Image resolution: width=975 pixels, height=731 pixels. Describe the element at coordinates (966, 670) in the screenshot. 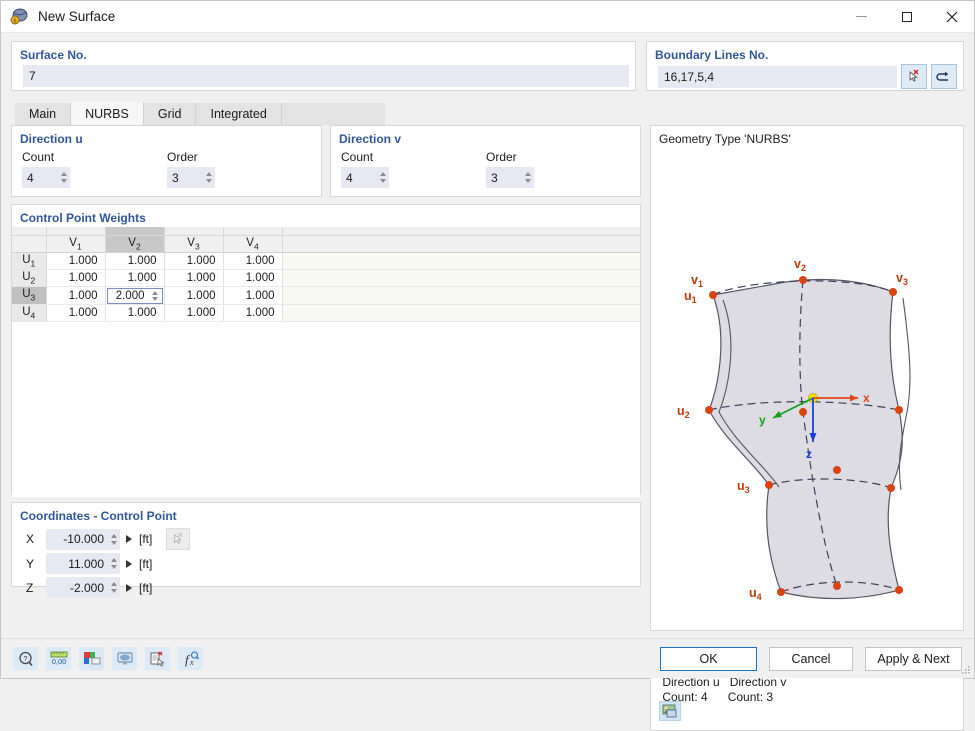

I see `resize-grip-icon` at that location.